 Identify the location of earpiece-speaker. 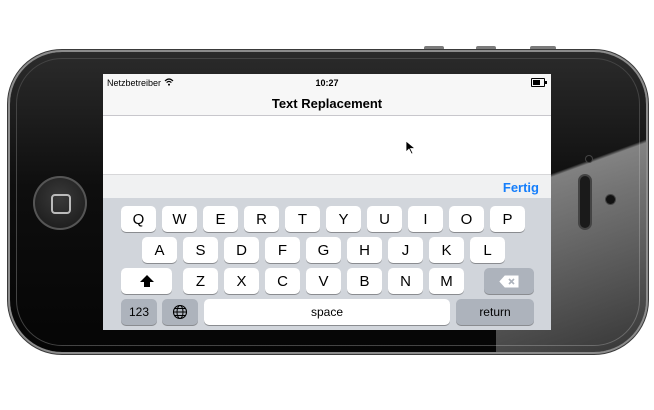
(585, 202).